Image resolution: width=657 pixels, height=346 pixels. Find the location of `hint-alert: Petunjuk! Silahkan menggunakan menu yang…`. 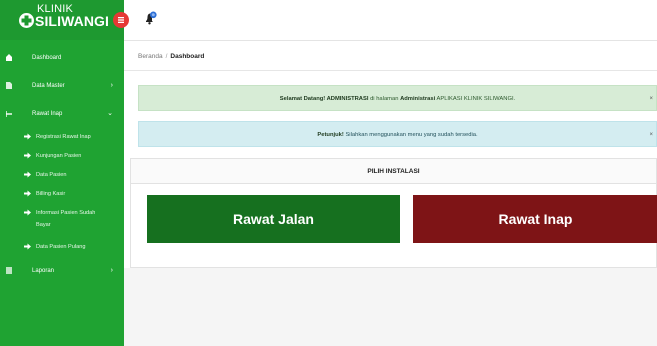

hint-alert: Petunjuk! Silahkan menggunakan menu yang… is located at coordinates (397, 134).